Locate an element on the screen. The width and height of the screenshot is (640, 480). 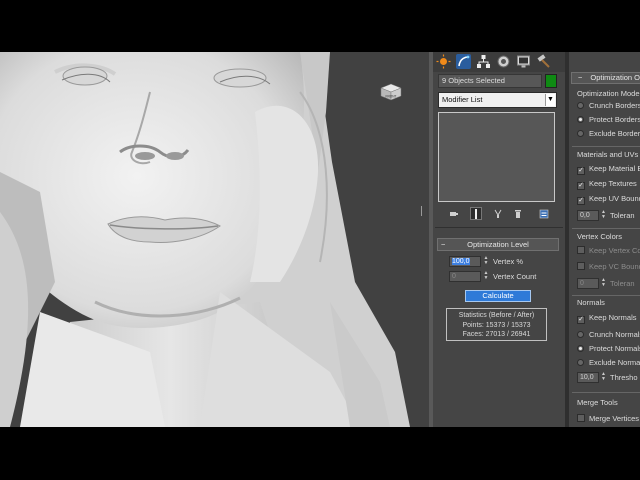
materials-uvs-label: Materials and UVs is located at coordinates (608, 154).